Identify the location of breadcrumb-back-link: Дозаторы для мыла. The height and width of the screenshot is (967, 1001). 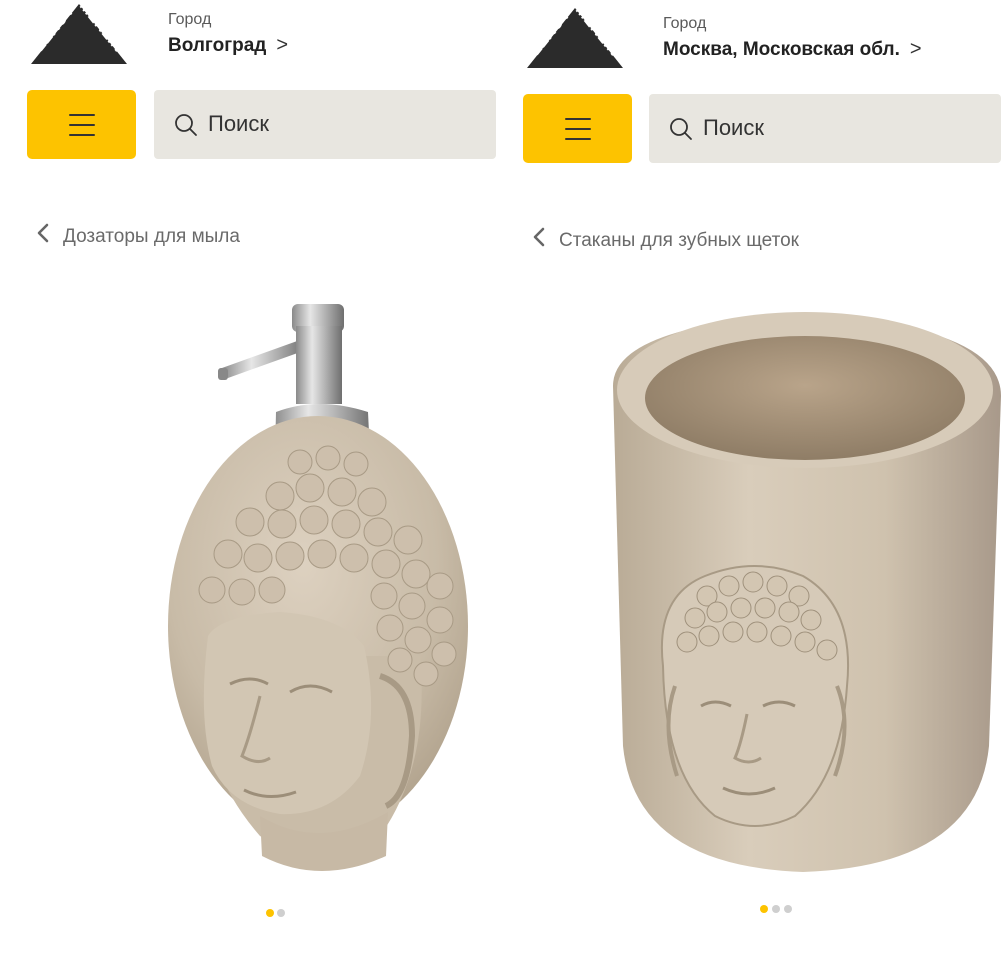
(138, 235).